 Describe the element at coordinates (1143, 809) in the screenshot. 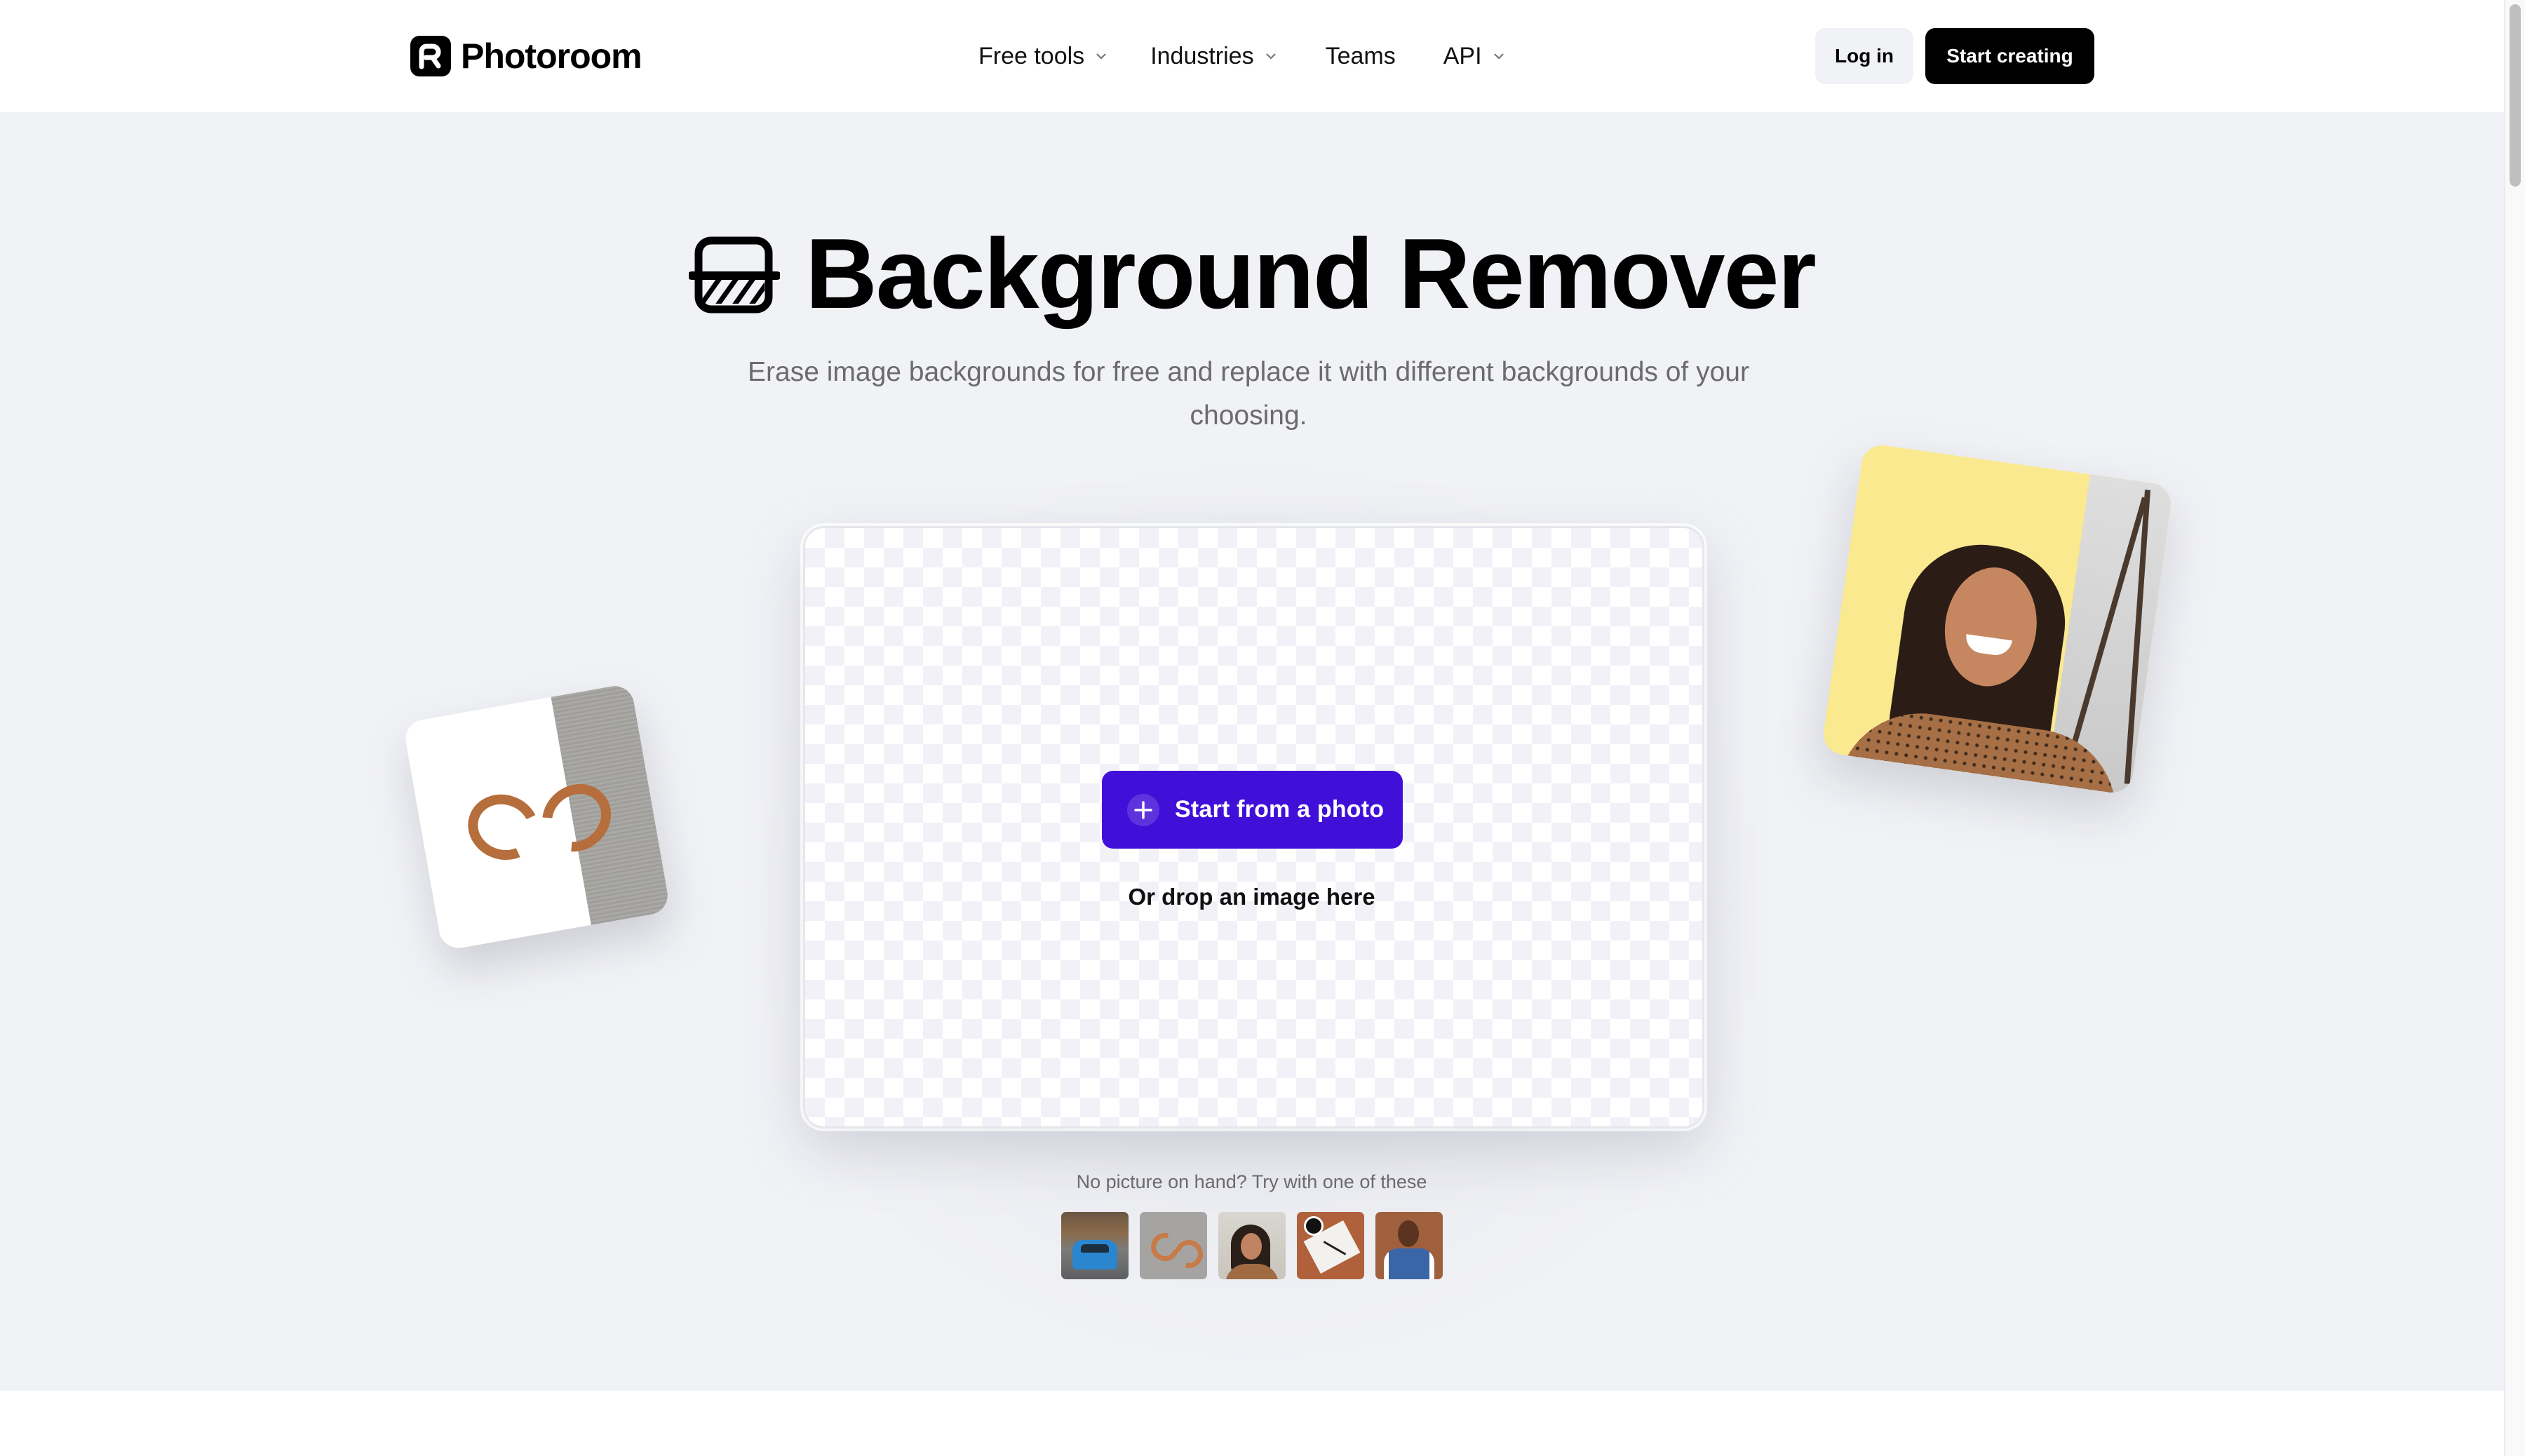

I see `plus-icon` at that location.